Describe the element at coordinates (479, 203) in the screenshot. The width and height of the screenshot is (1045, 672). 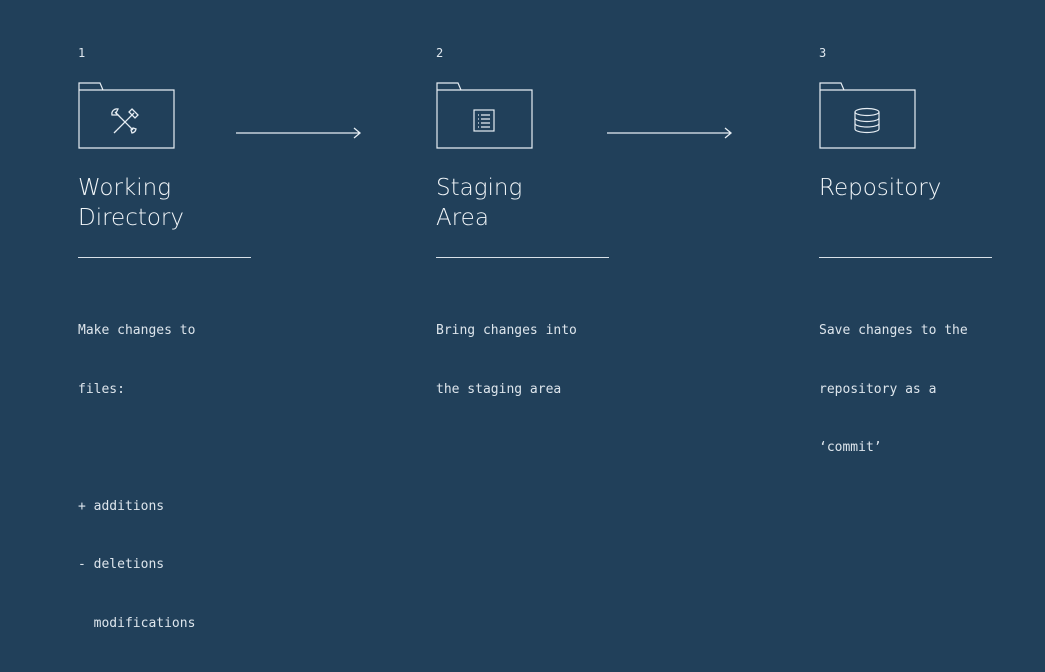
I see `step-title: Staging Area` at that location.